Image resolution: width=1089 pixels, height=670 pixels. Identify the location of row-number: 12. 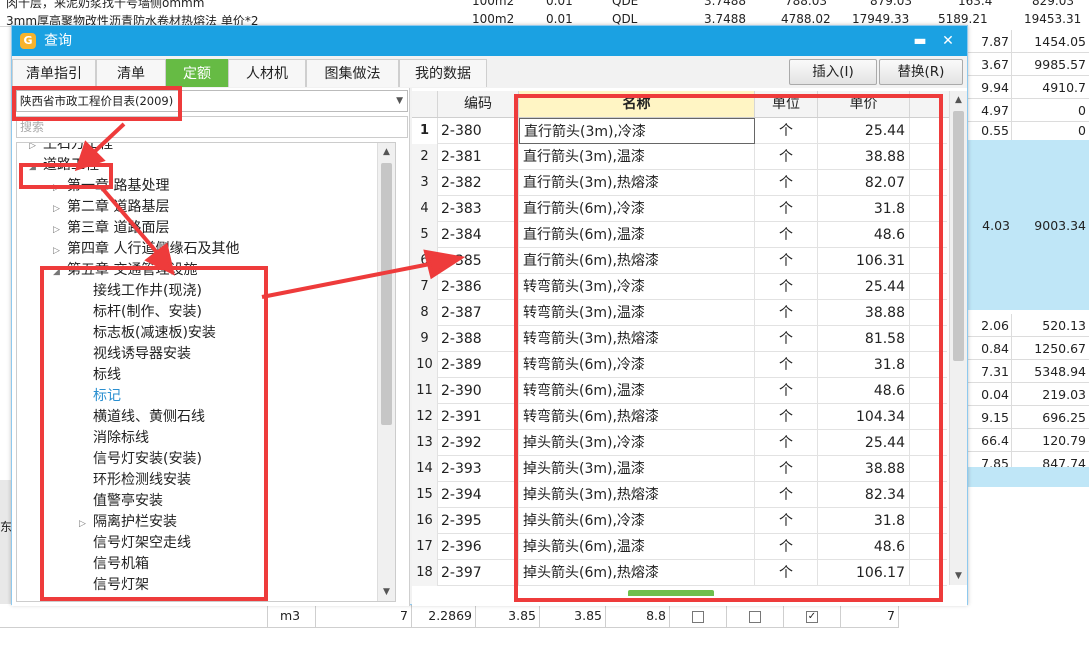
(425, 417).